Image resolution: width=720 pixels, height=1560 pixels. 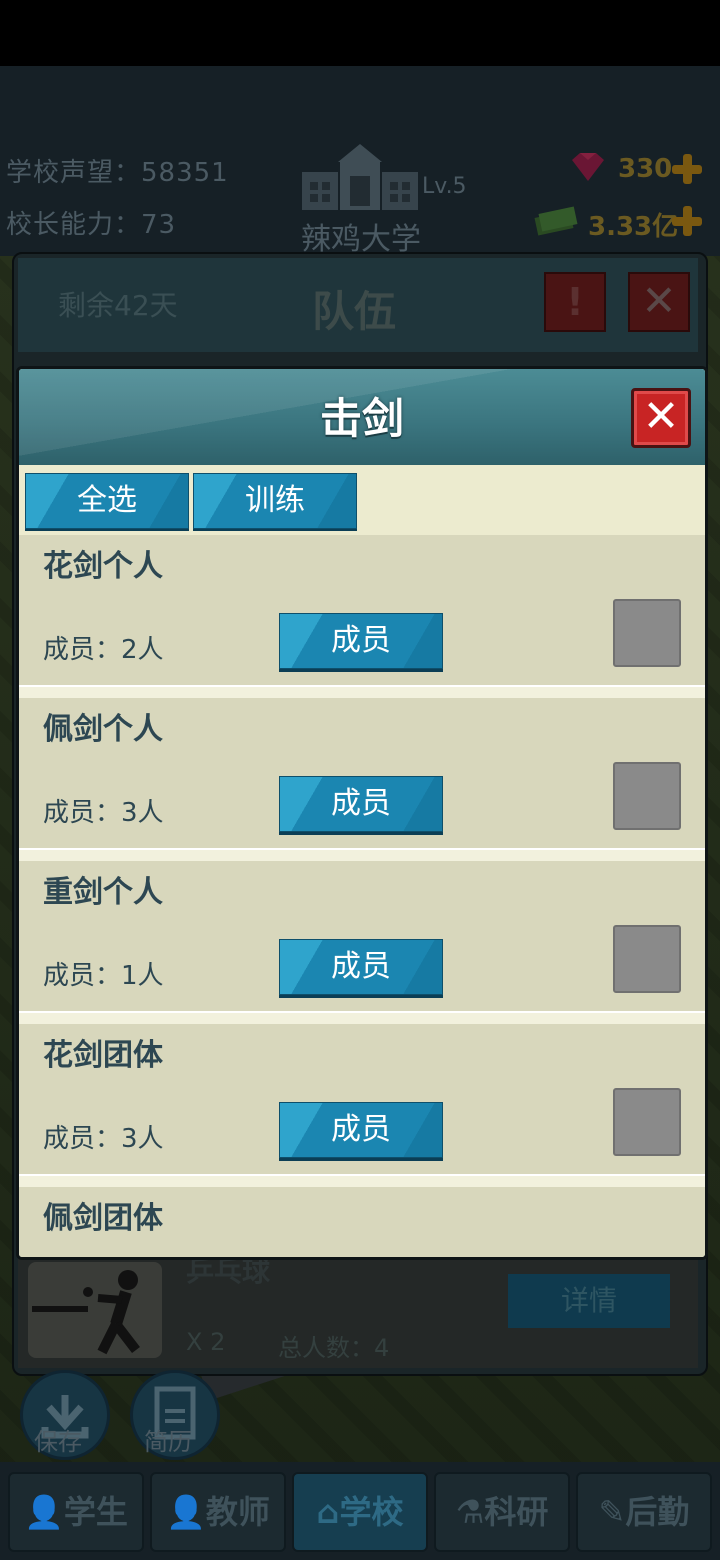 What do you see at coordinates (687, 221) in the screenshot?
I see `add-money-icon` at bounding box center [687, 221].